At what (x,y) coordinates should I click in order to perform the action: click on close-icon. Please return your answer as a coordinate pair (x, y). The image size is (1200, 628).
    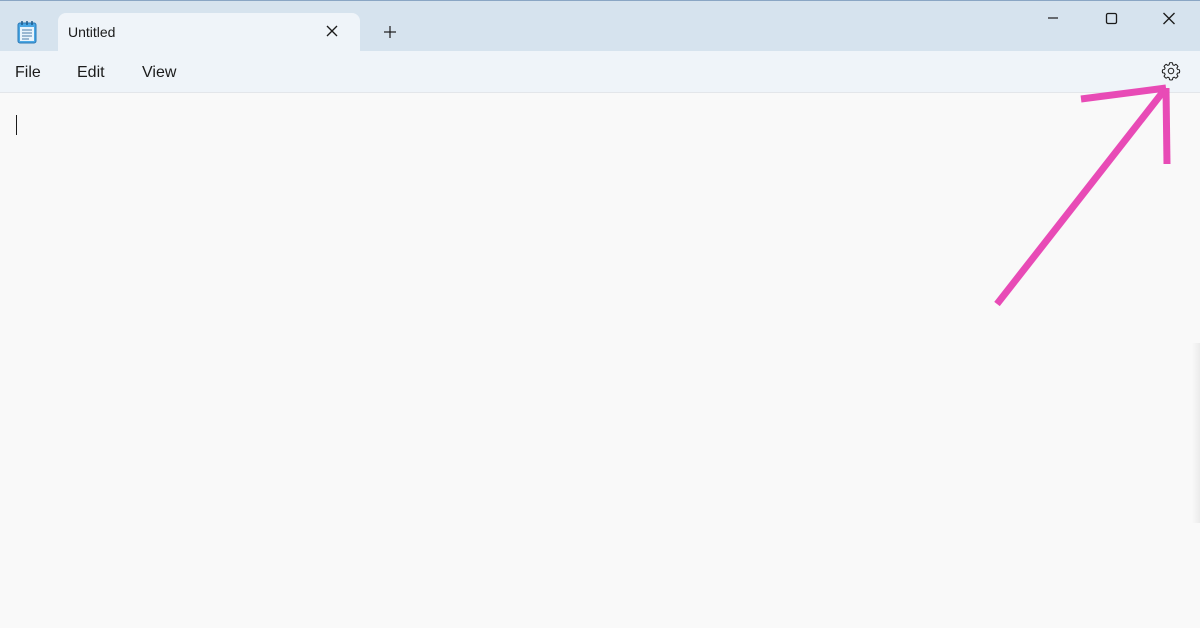
    Looking at the image, I should click on (1169, 18).